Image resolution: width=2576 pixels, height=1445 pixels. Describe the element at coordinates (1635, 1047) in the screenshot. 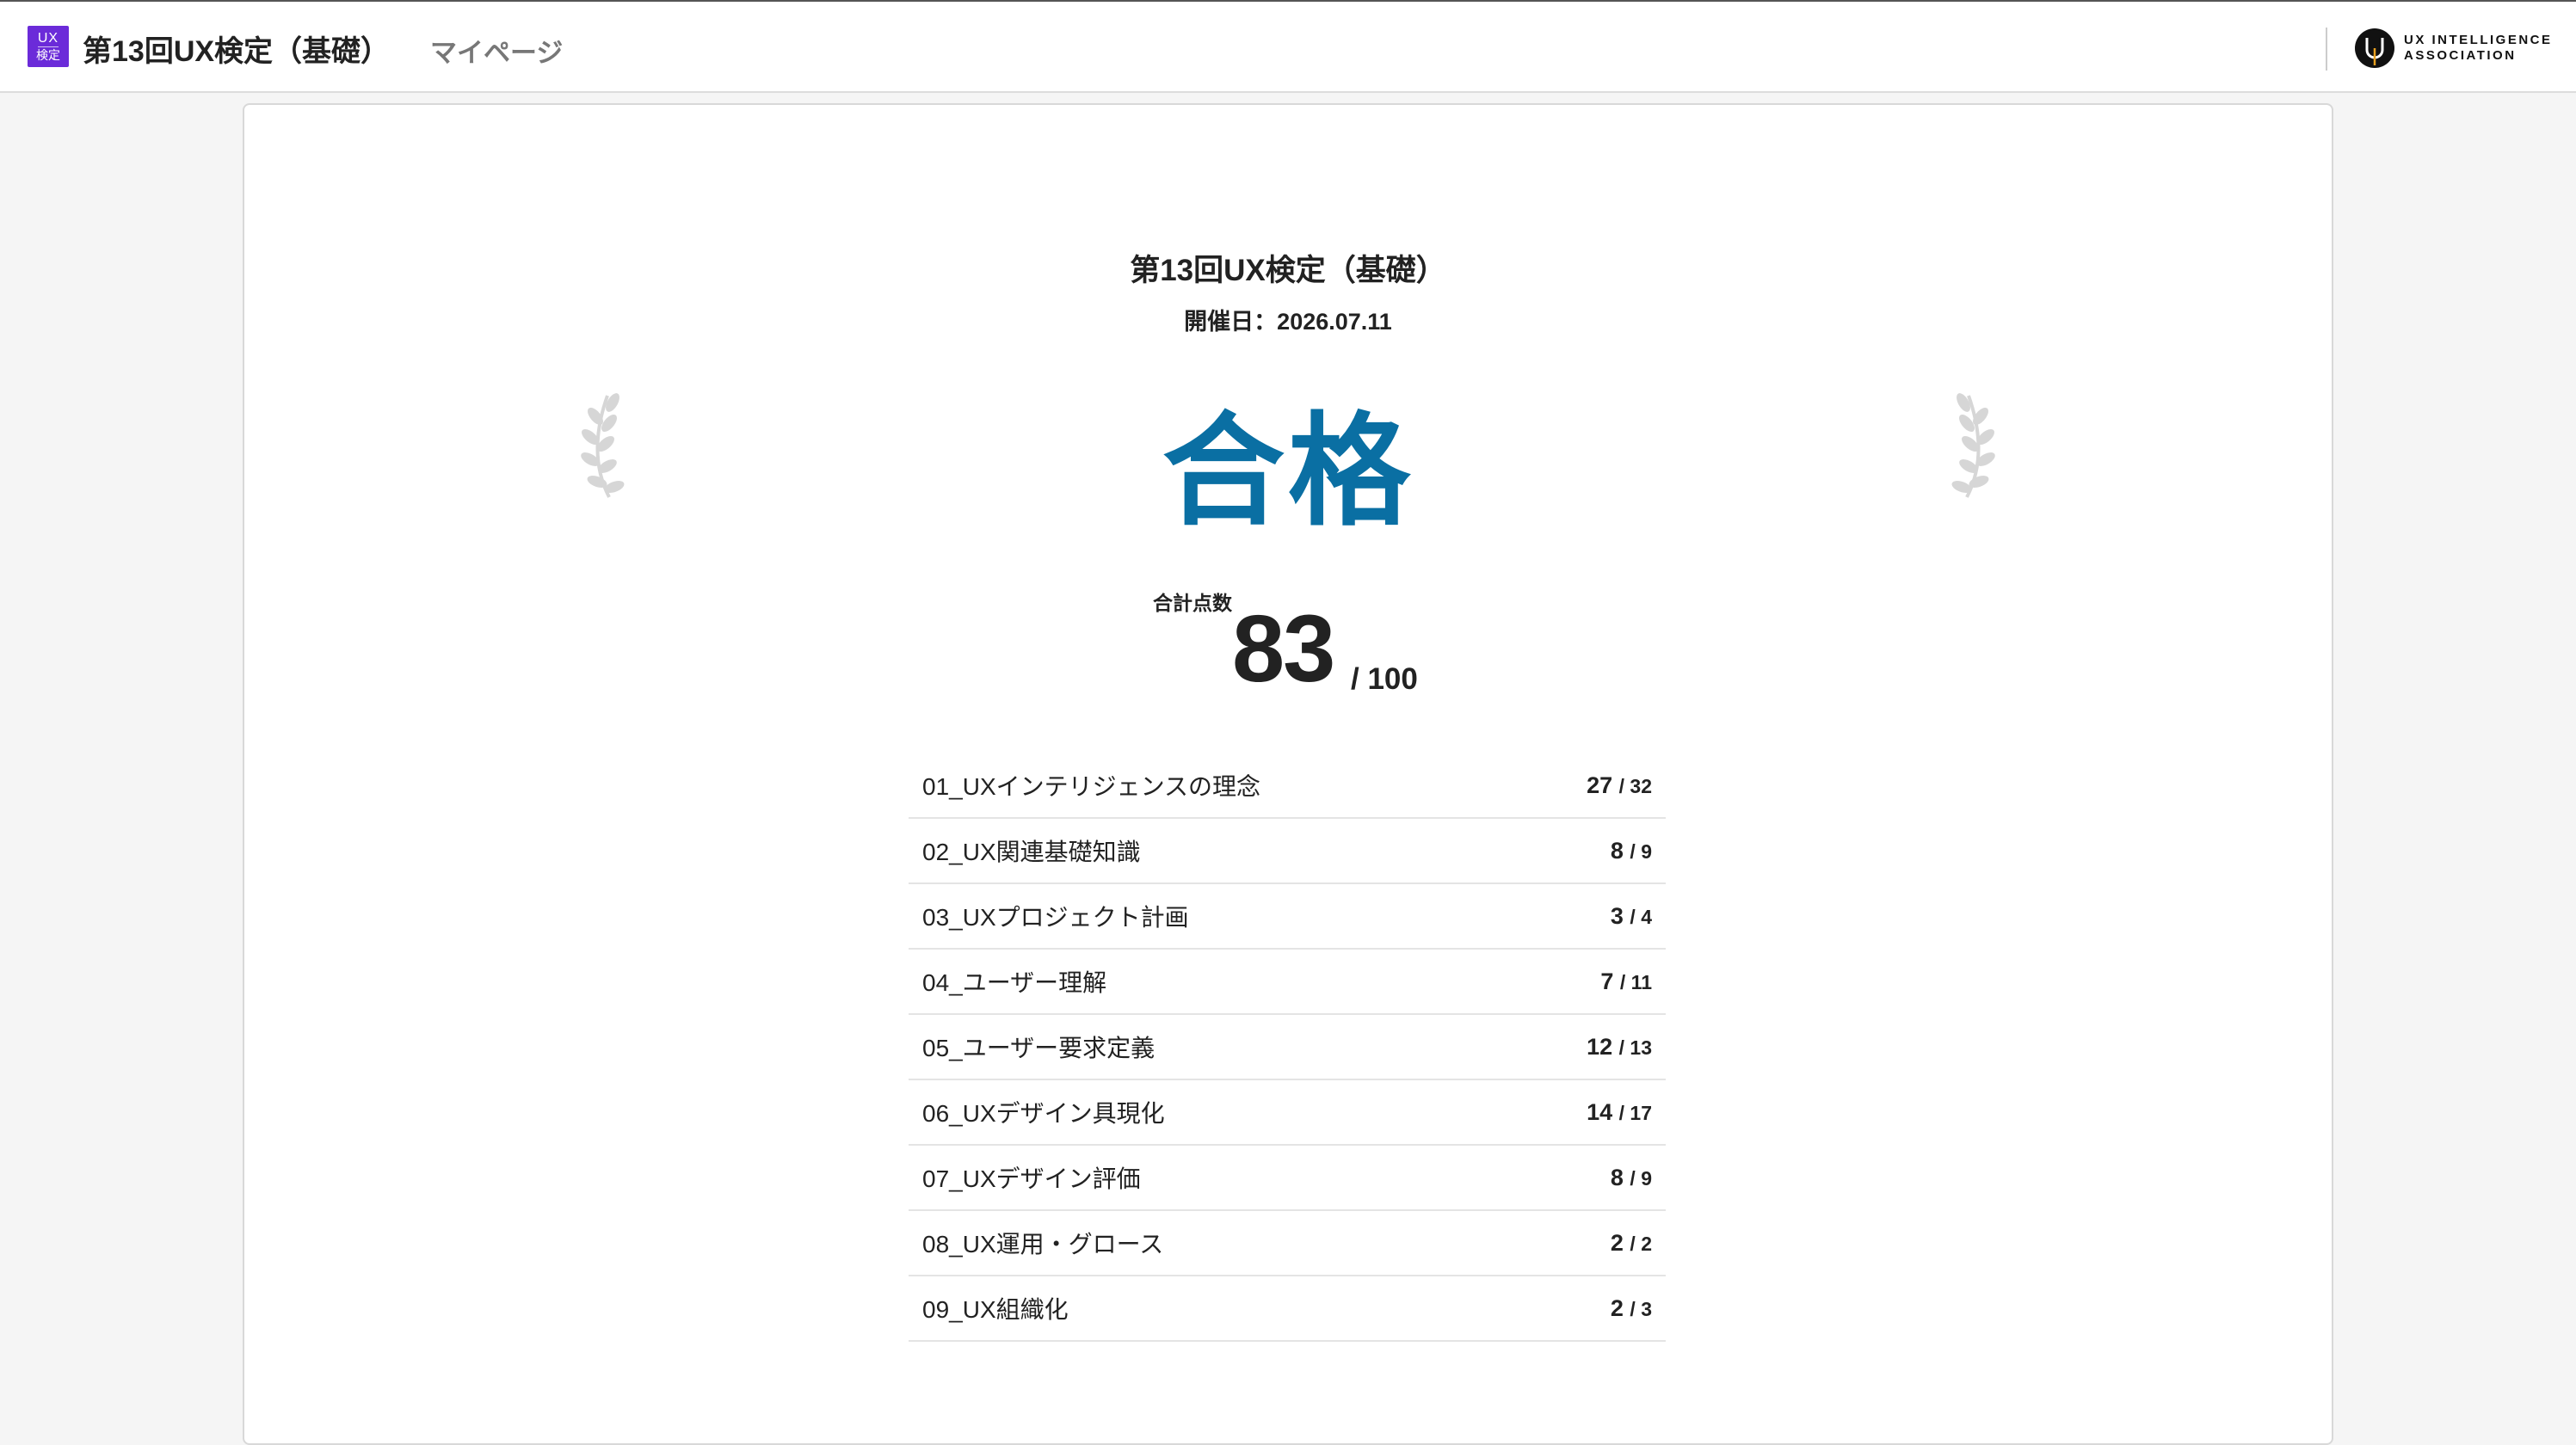

I see `score-max: / 13` at that location.